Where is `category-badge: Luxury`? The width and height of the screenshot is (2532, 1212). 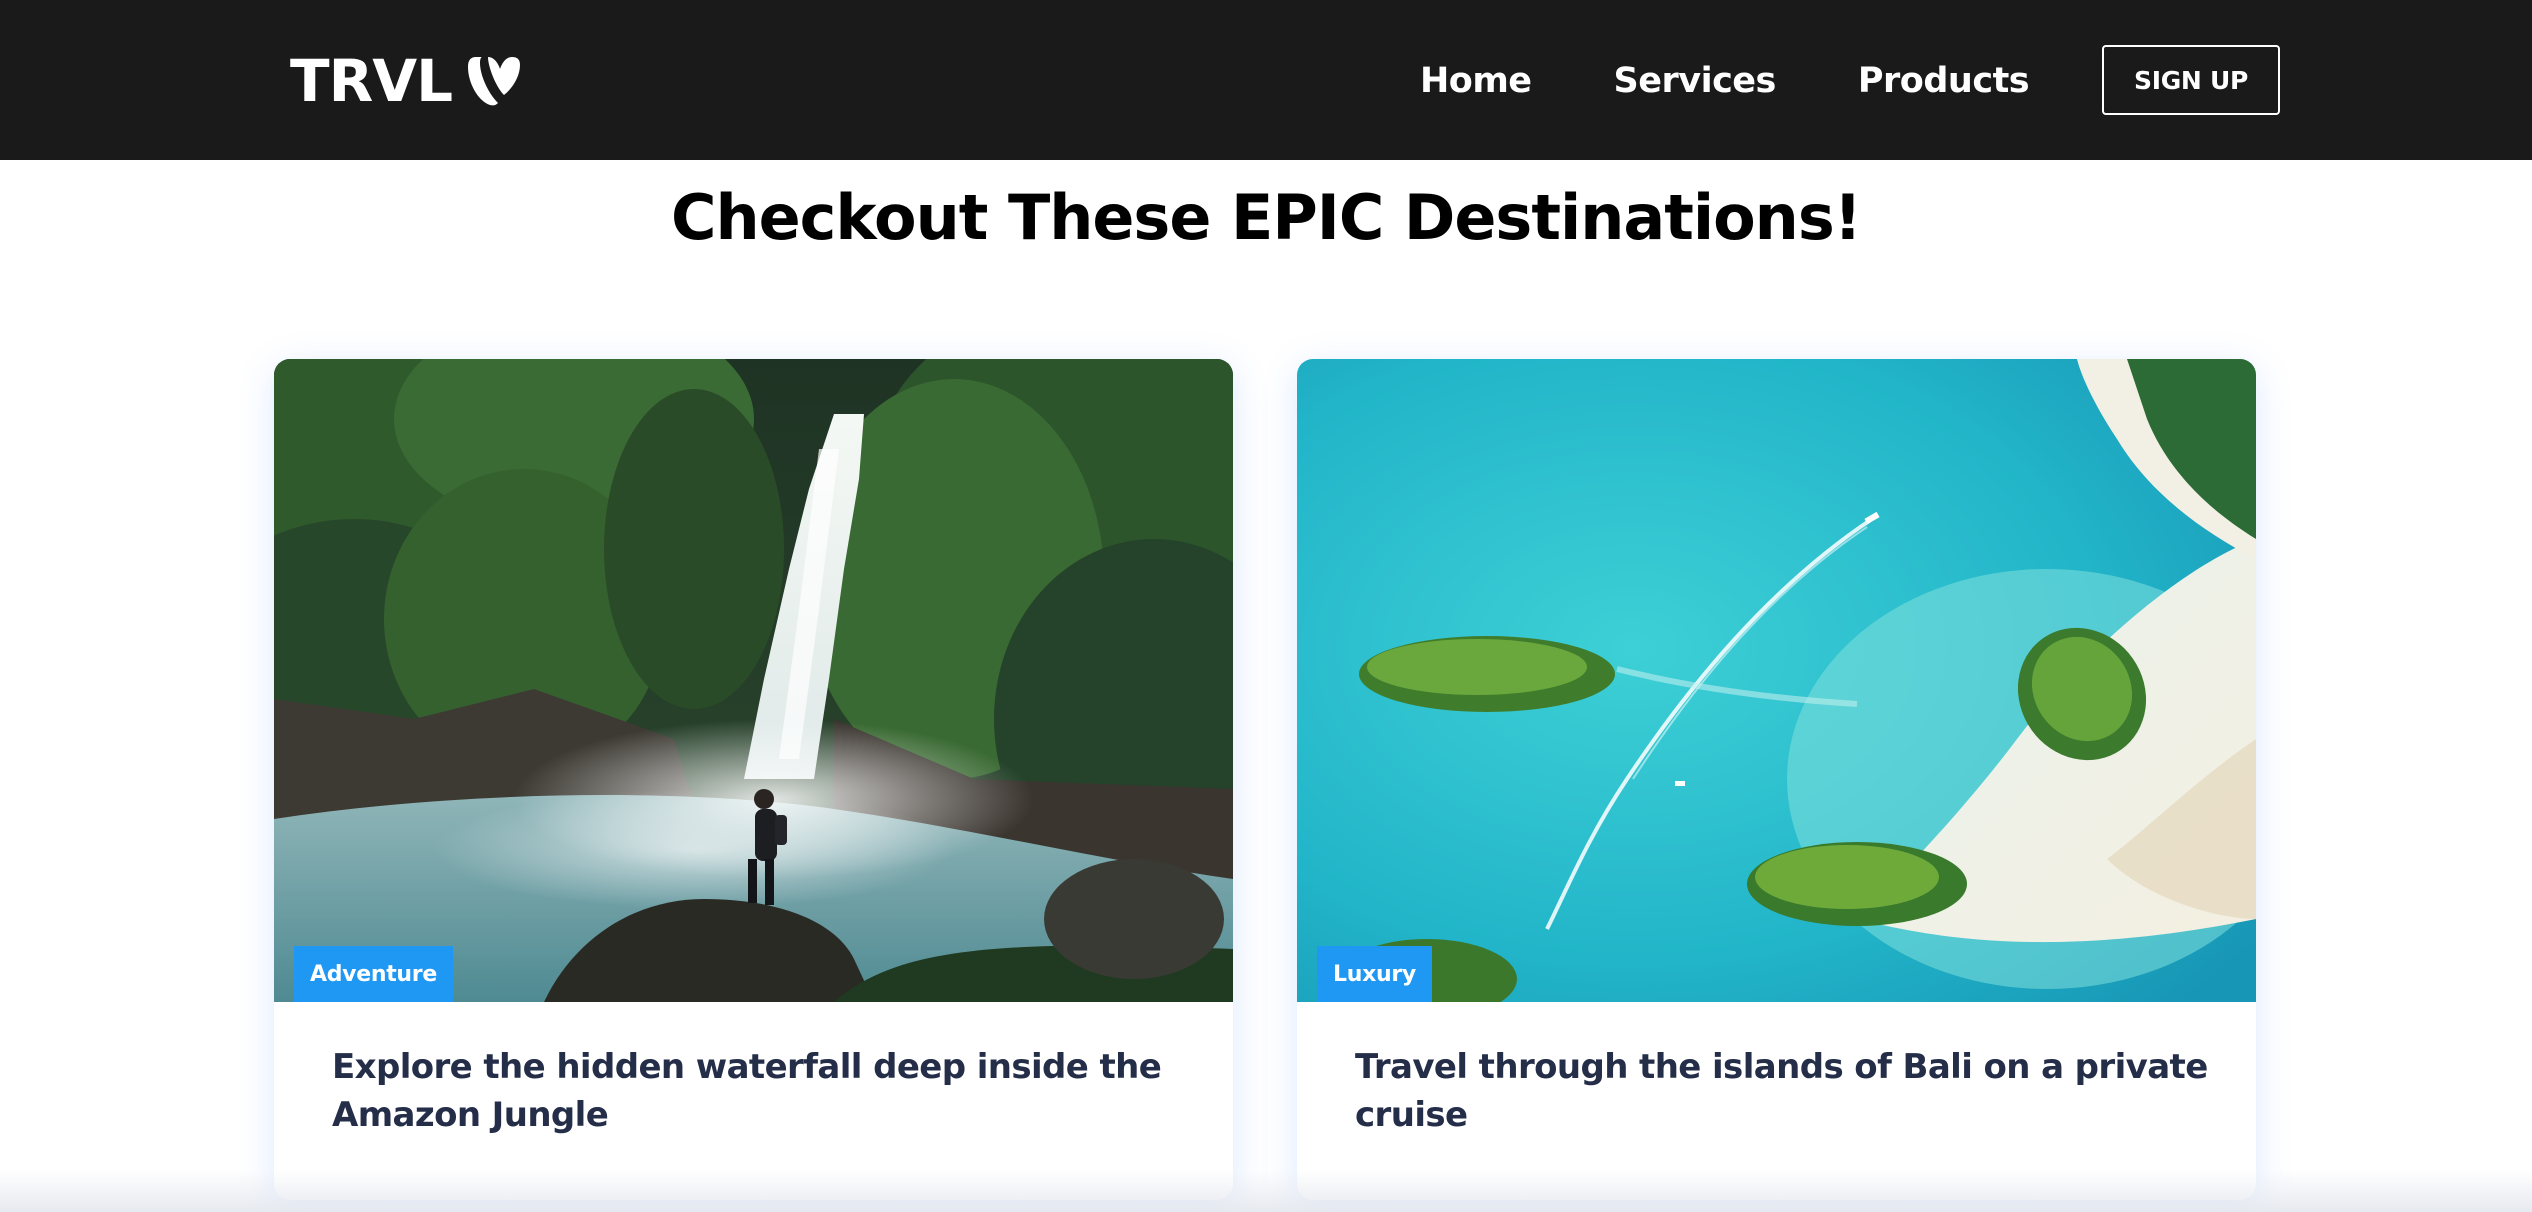 category-badge: Luxury is located at coordinates (1374, 974).